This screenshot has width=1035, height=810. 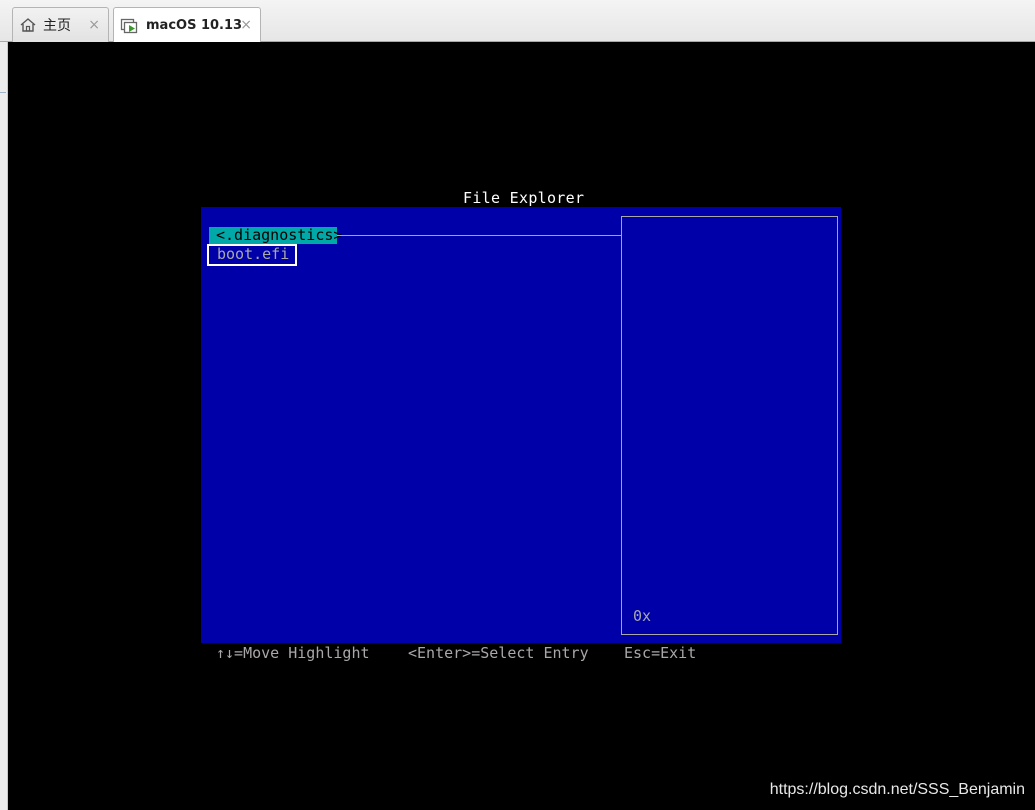 What do you see at coordinates (517, 21) in the screenshot?
I see `tab-bar: 主页 × macOS 10.13 ×` at bounding box center [517, 21].